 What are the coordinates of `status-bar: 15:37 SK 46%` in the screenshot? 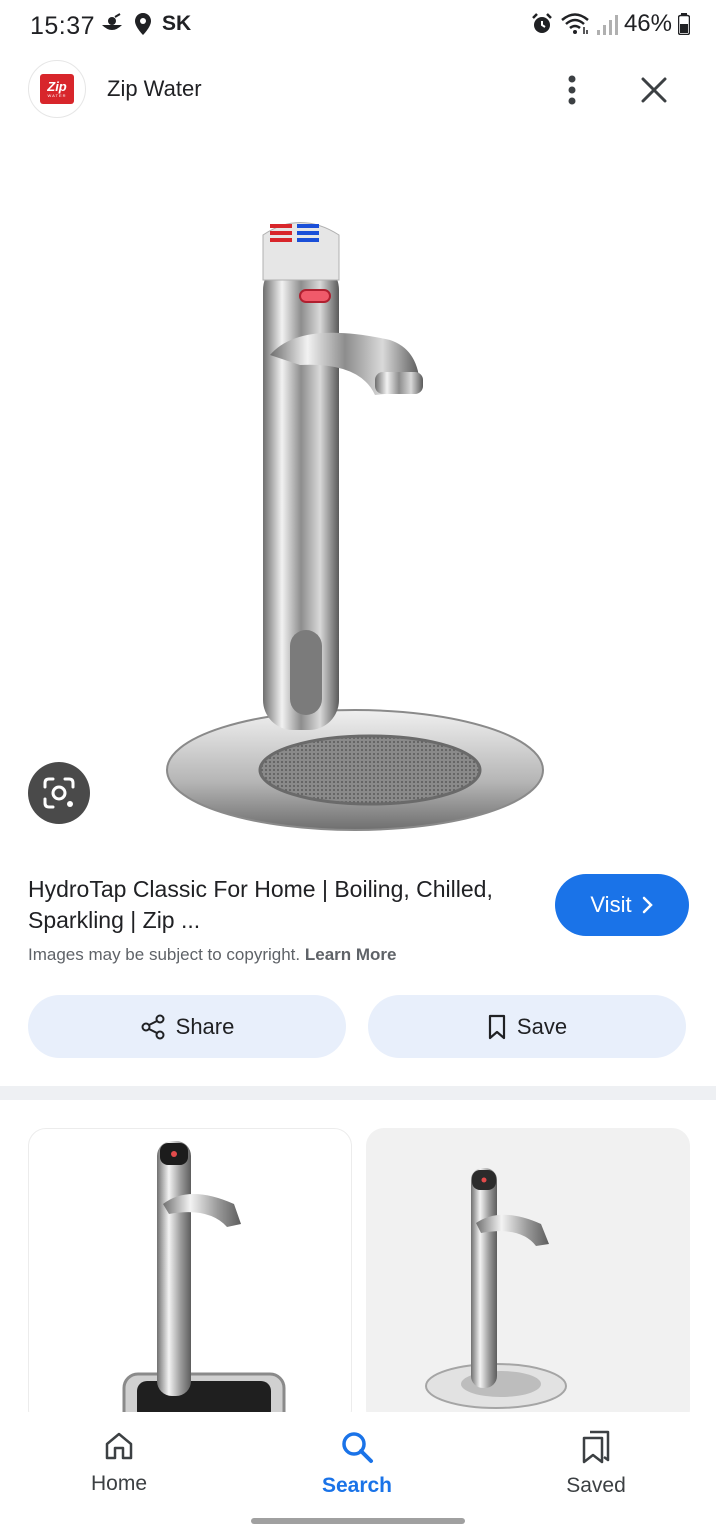 It's located at (358, 26).